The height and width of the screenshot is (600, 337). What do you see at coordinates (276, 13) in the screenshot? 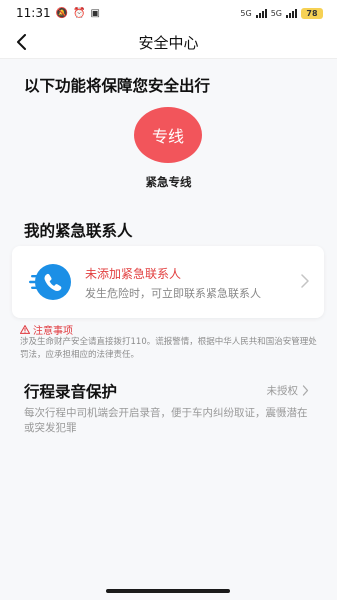
I see `network-type-2: 5G` at bounding box center [276, 13].